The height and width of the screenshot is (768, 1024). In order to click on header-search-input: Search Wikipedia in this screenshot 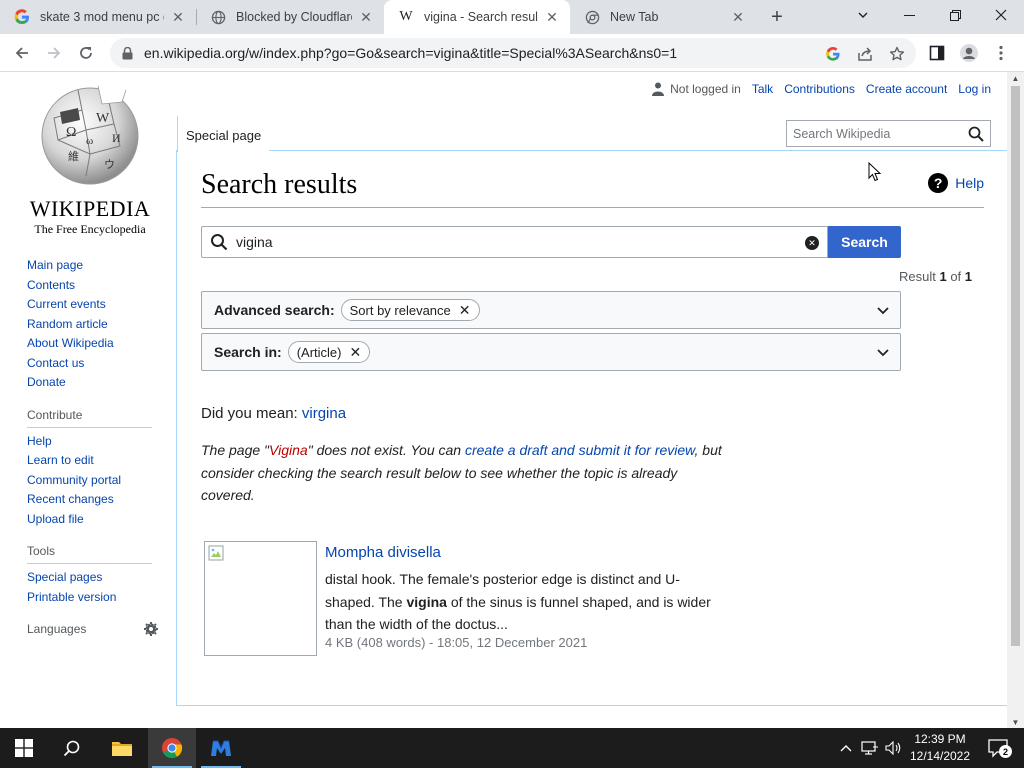, I will do `click(888, 133)`.